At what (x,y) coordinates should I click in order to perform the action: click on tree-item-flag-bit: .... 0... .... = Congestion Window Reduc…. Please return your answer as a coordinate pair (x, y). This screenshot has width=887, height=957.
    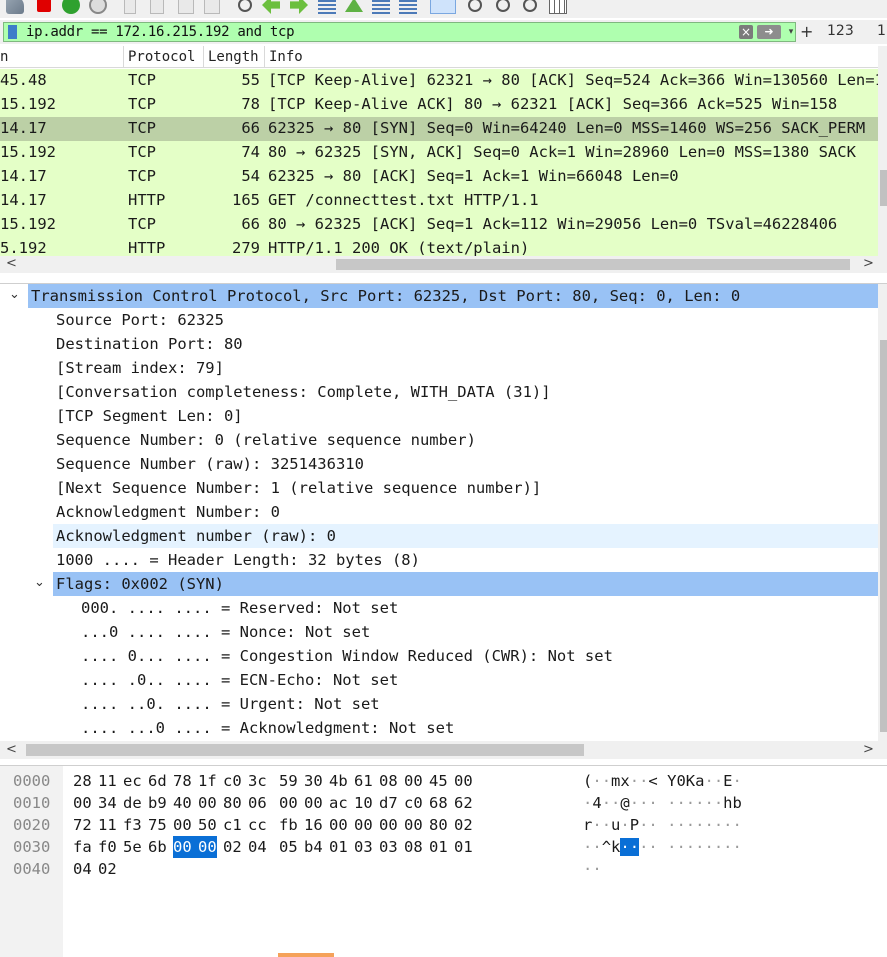
    Looking at the image, I should click on (347, 656).